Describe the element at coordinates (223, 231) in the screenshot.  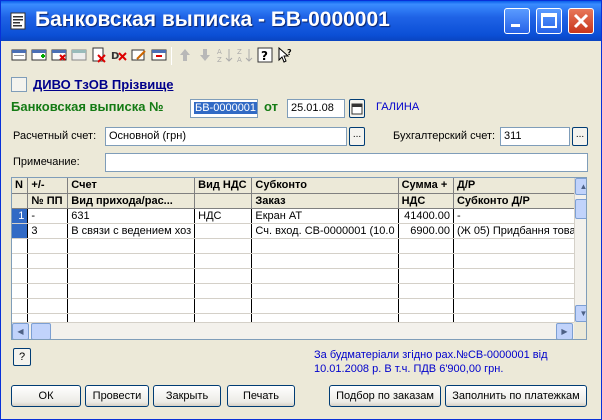
I see `cell-empty` at that location.